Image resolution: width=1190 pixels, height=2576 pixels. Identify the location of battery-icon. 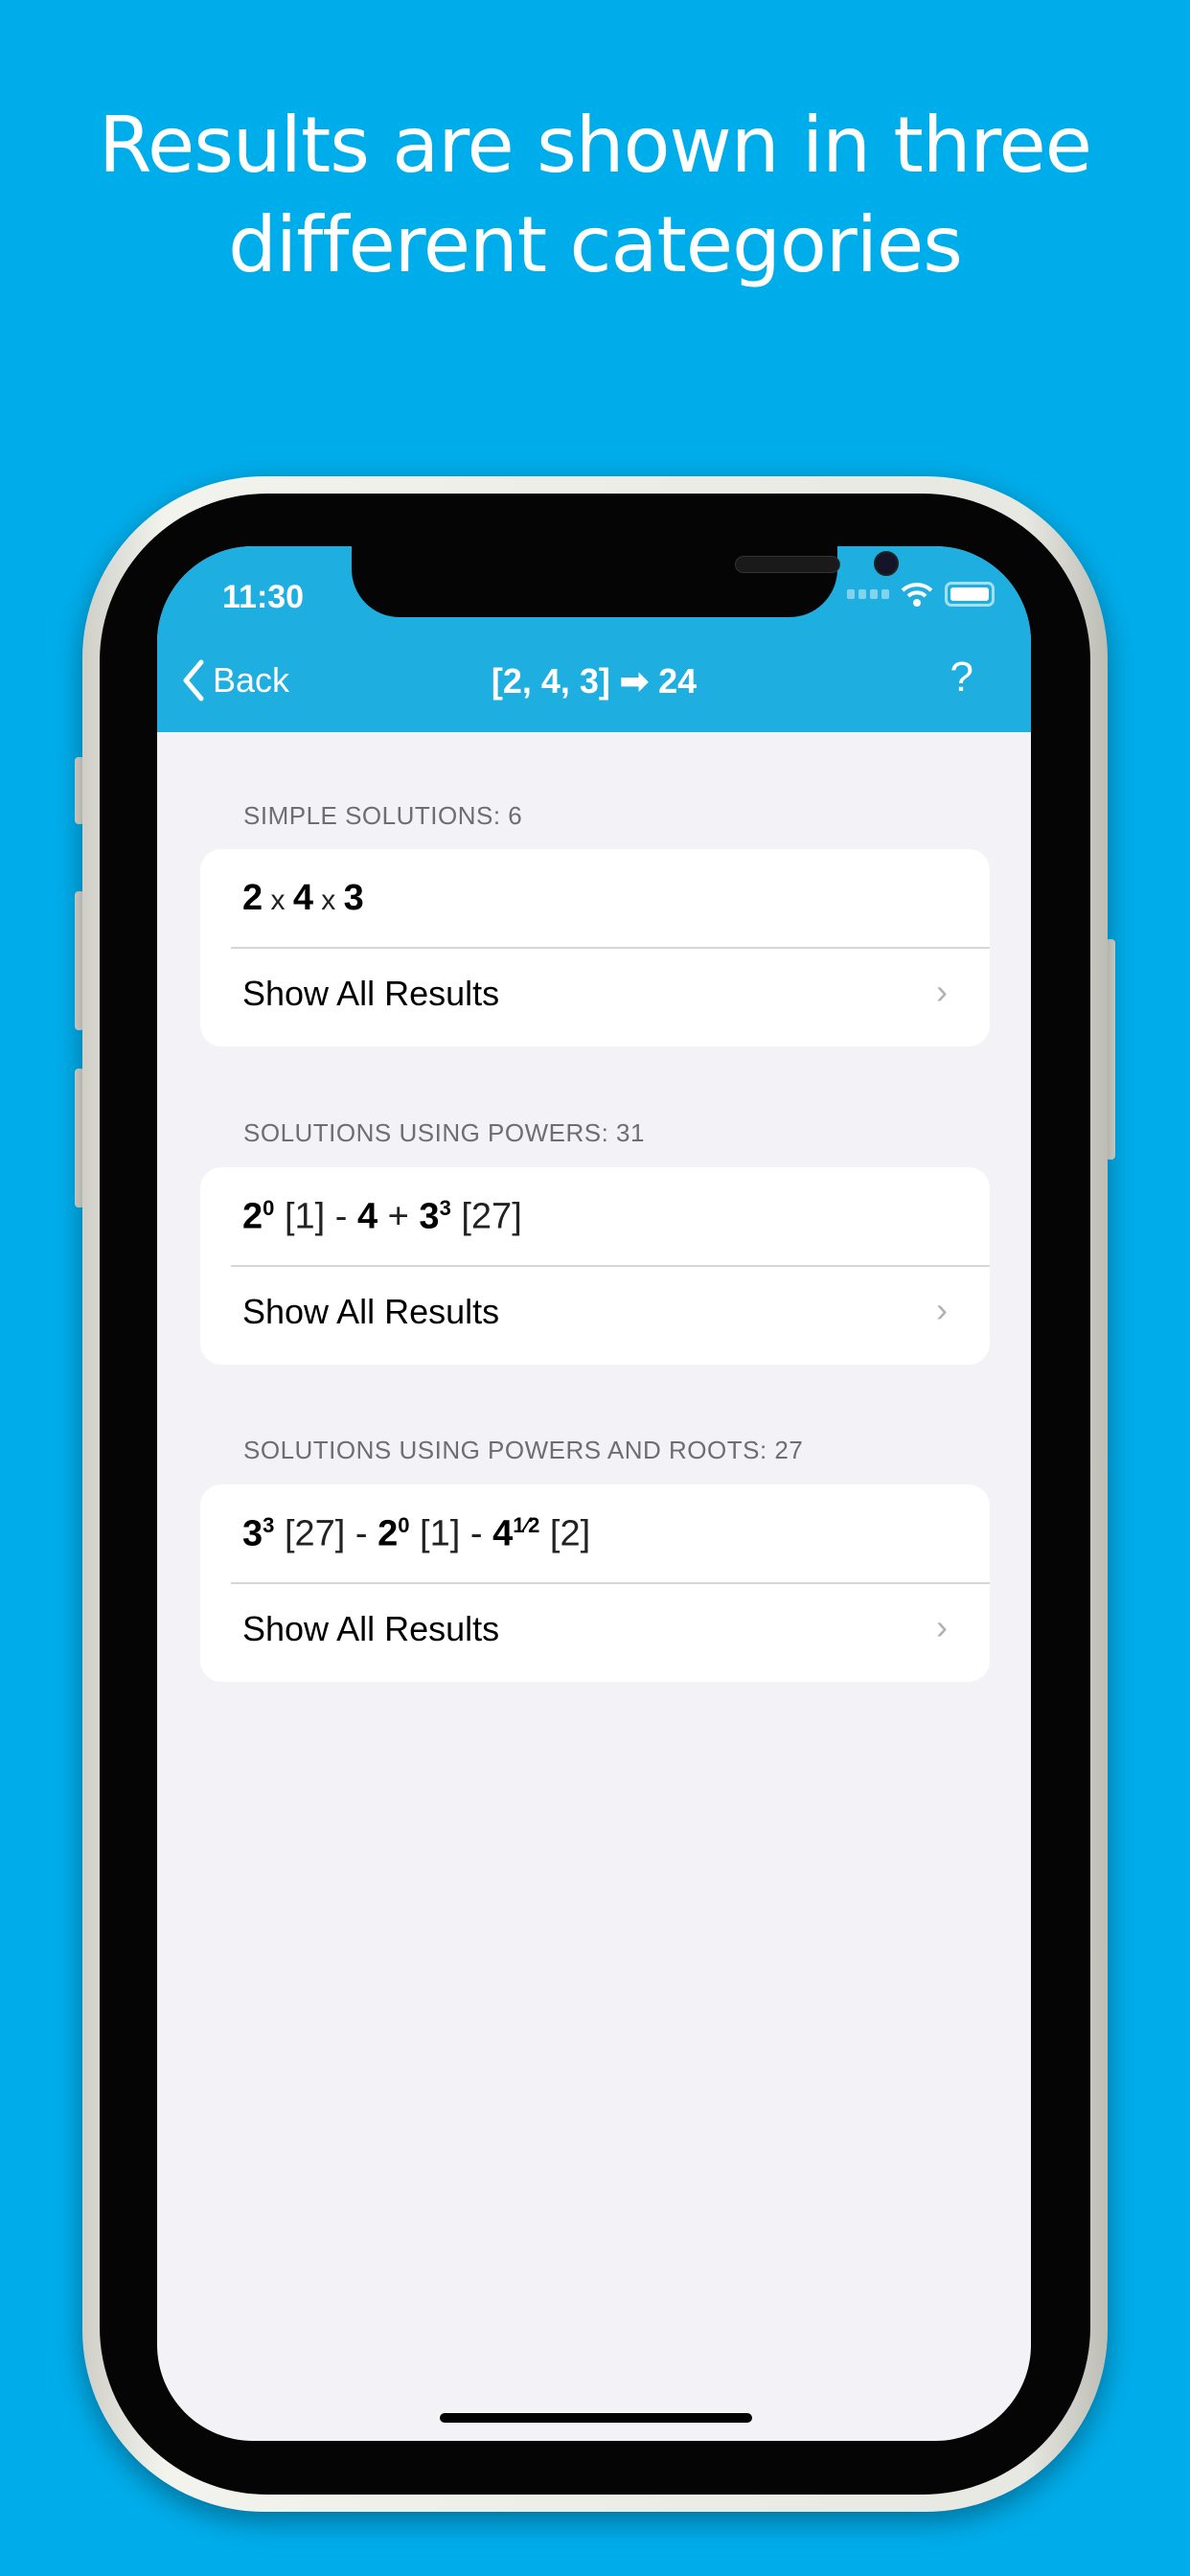
(970, 594).